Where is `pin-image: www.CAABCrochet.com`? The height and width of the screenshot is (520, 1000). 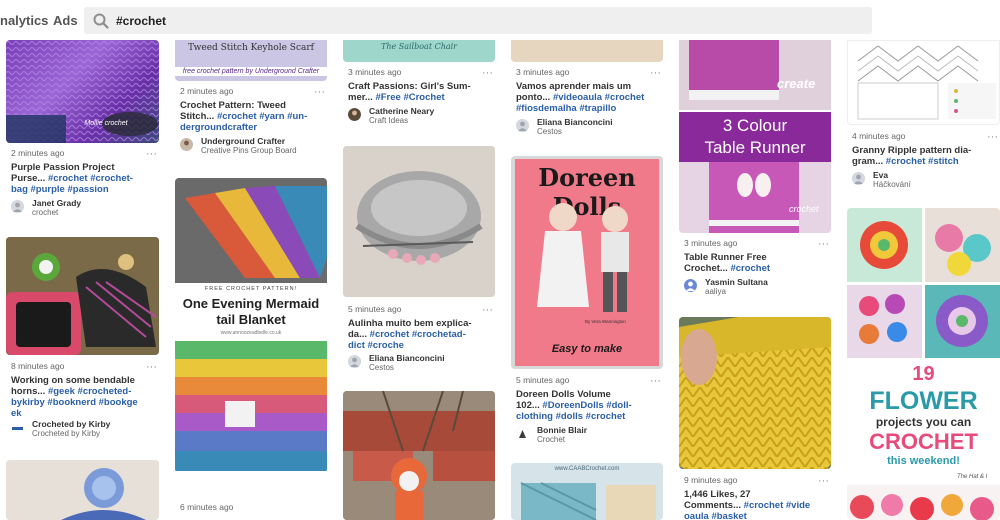
pin-image: www.CAABCrochet.com is located at coordinates (587, 491).